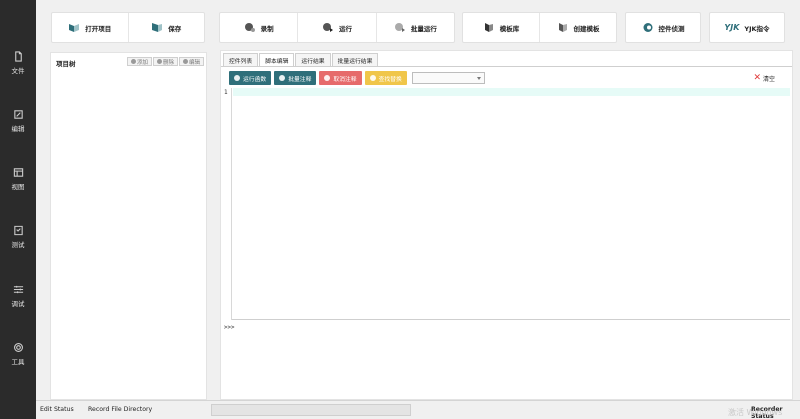  I want to click on rail-item-label: 测试, so click(18, 245).